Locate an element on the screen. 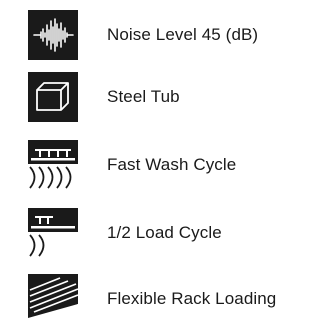 This screenshot has width=320, height=335. rack-loading-icon is located at coordinates (53, 299).